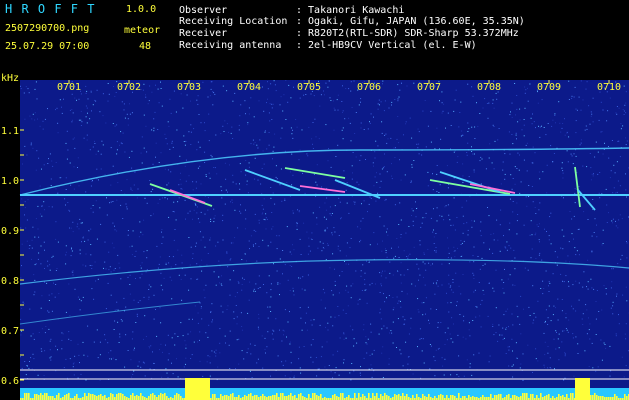 Image resolution: width=629 pixels, height=400 pixels. I want to click on antenna-label: Receiving antenna, so click(230, 45).